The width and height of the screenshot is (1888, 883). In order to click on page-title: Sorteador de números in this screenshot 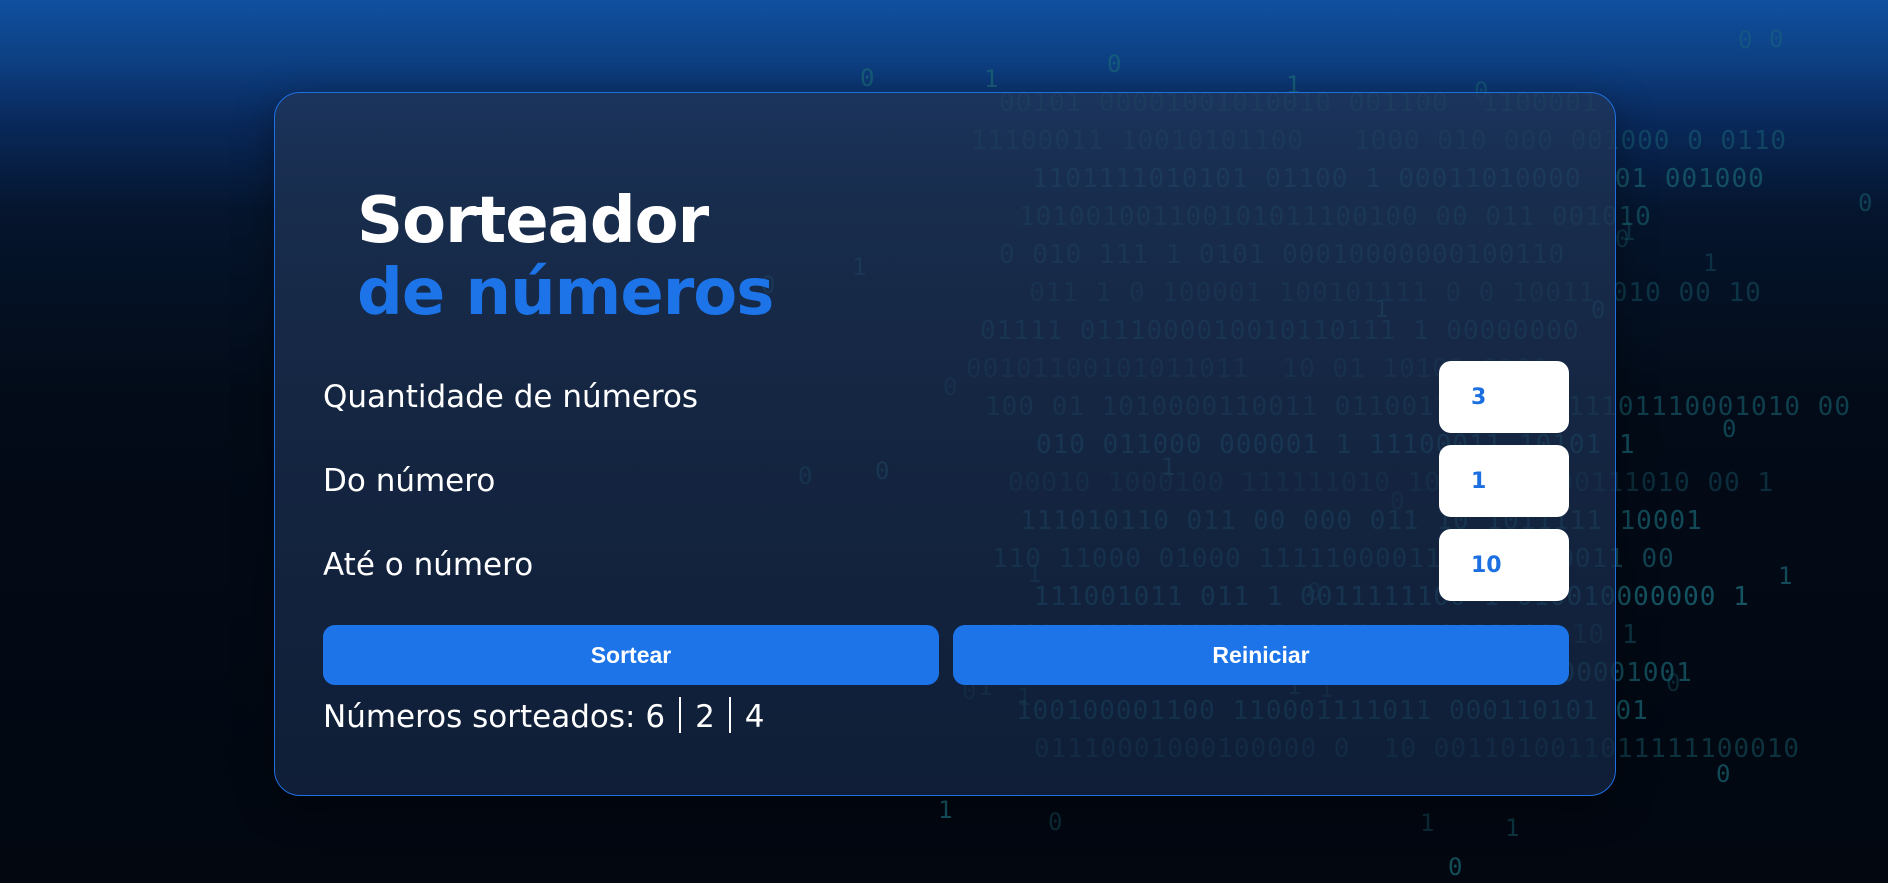, I will do `click(565, 257)`.